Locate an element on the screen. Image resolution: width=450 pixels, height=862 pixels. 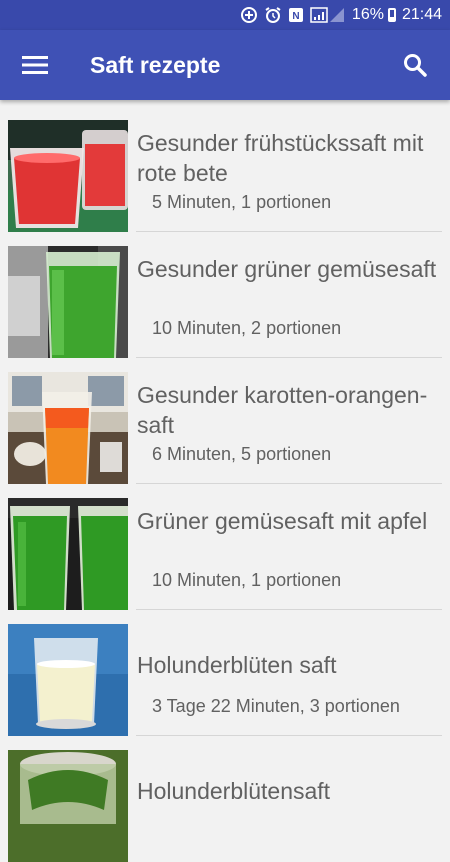
hamburger-menu-icon is located at coordinates (35, 65).